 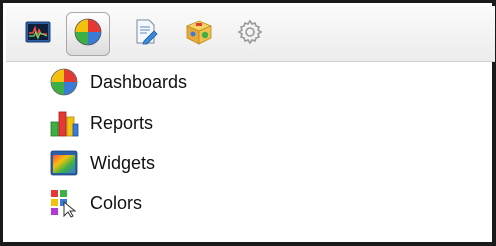 I want to click on toolbar-button-dashboards, so click(x=88, y=34).